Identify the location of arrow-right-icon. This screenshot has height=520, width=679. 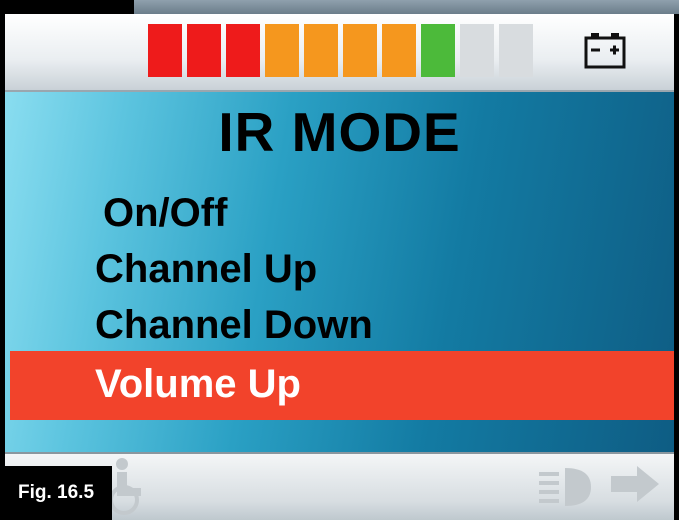
(635, 484).